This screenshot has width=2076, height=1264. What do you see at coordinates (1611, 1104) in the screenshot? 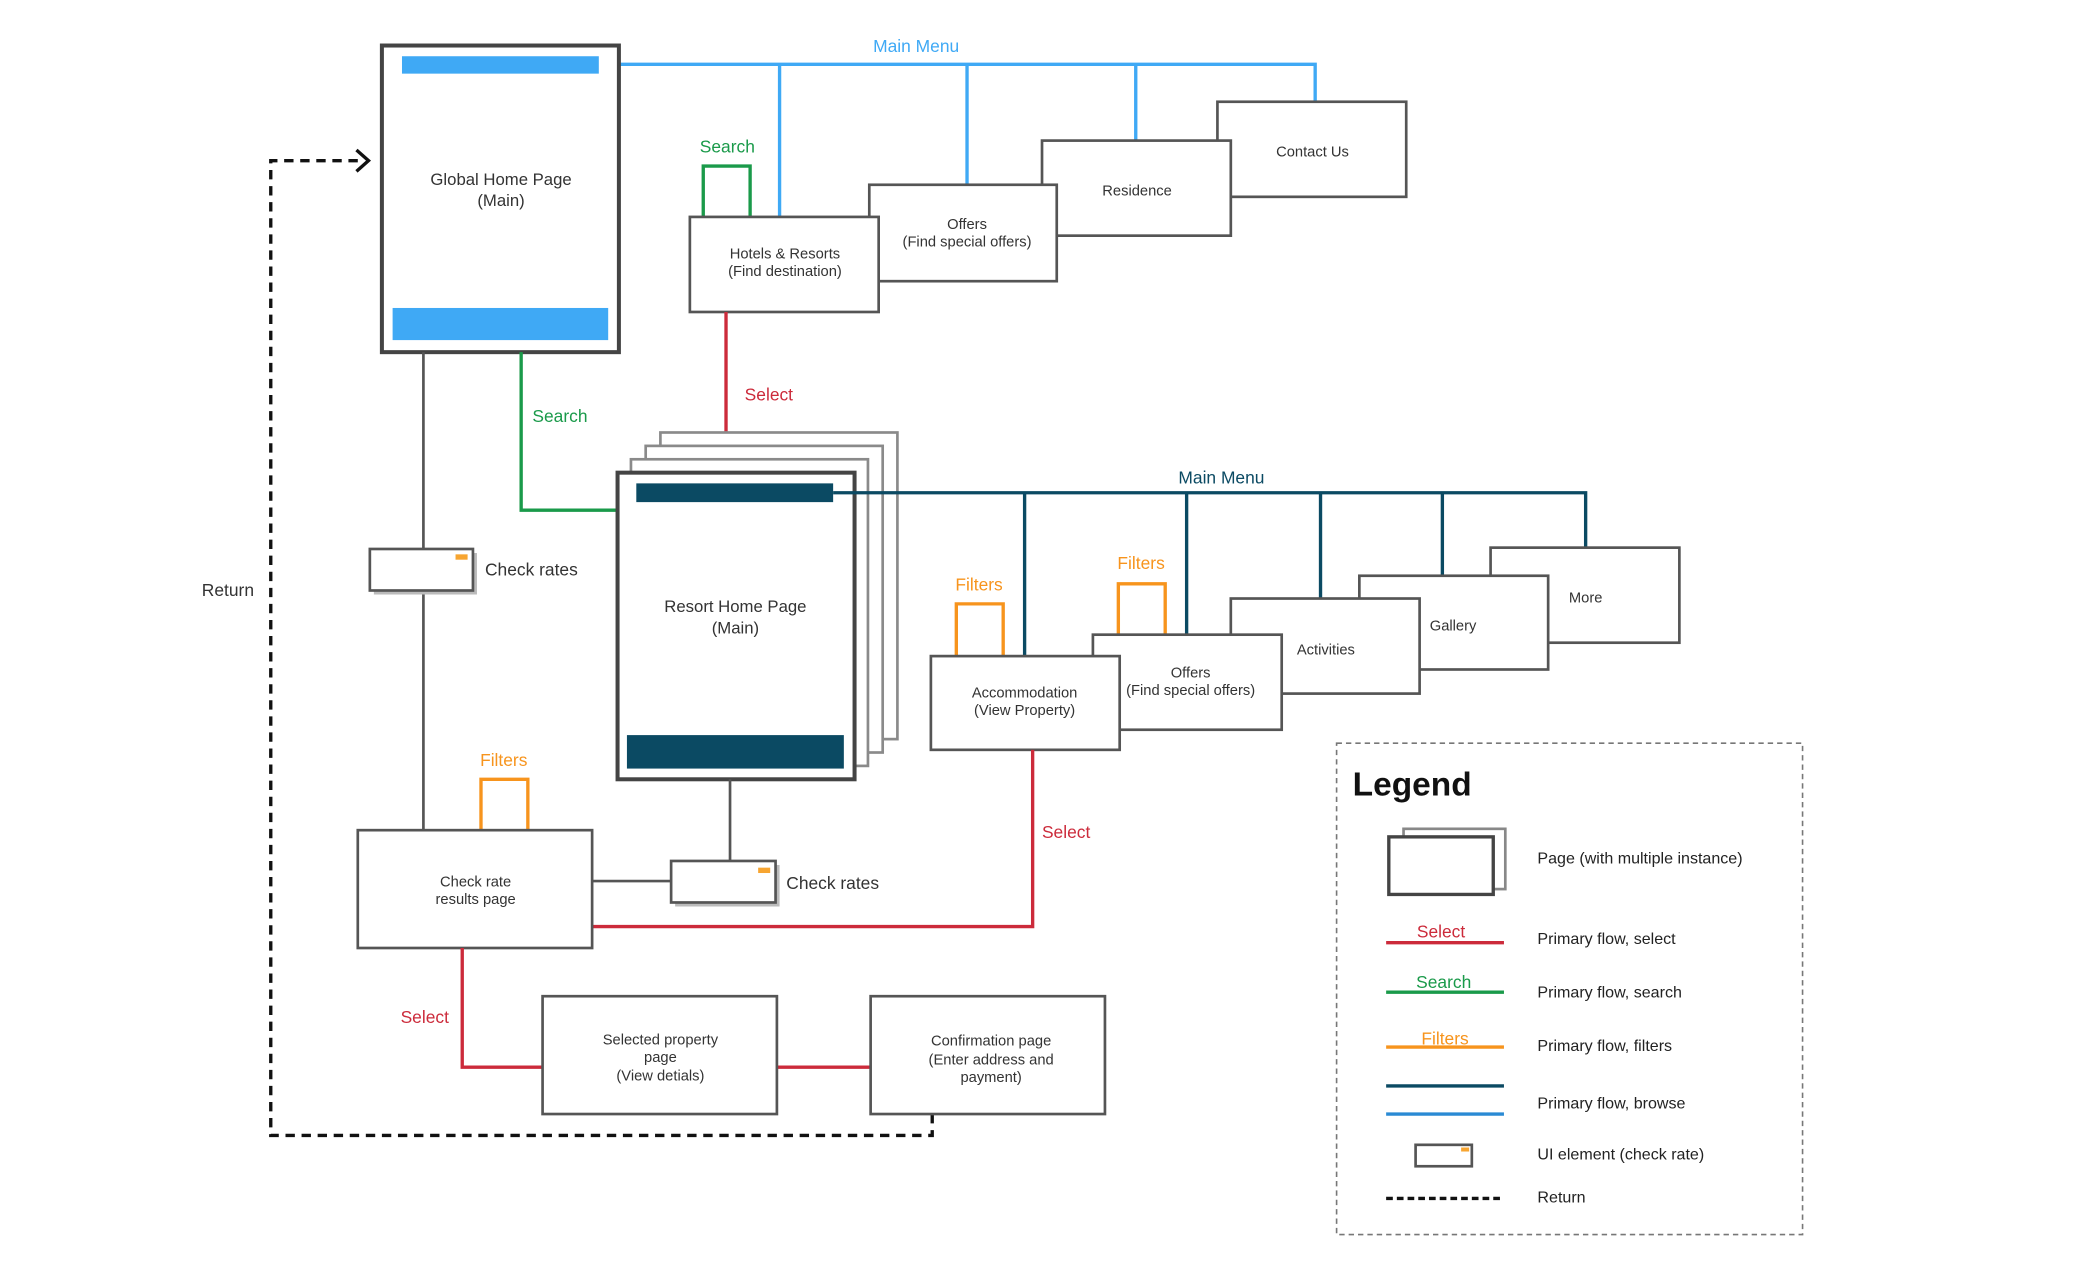
I see `legend-item-label: Primary flow, browse` at bounding box center [1611, 1104].